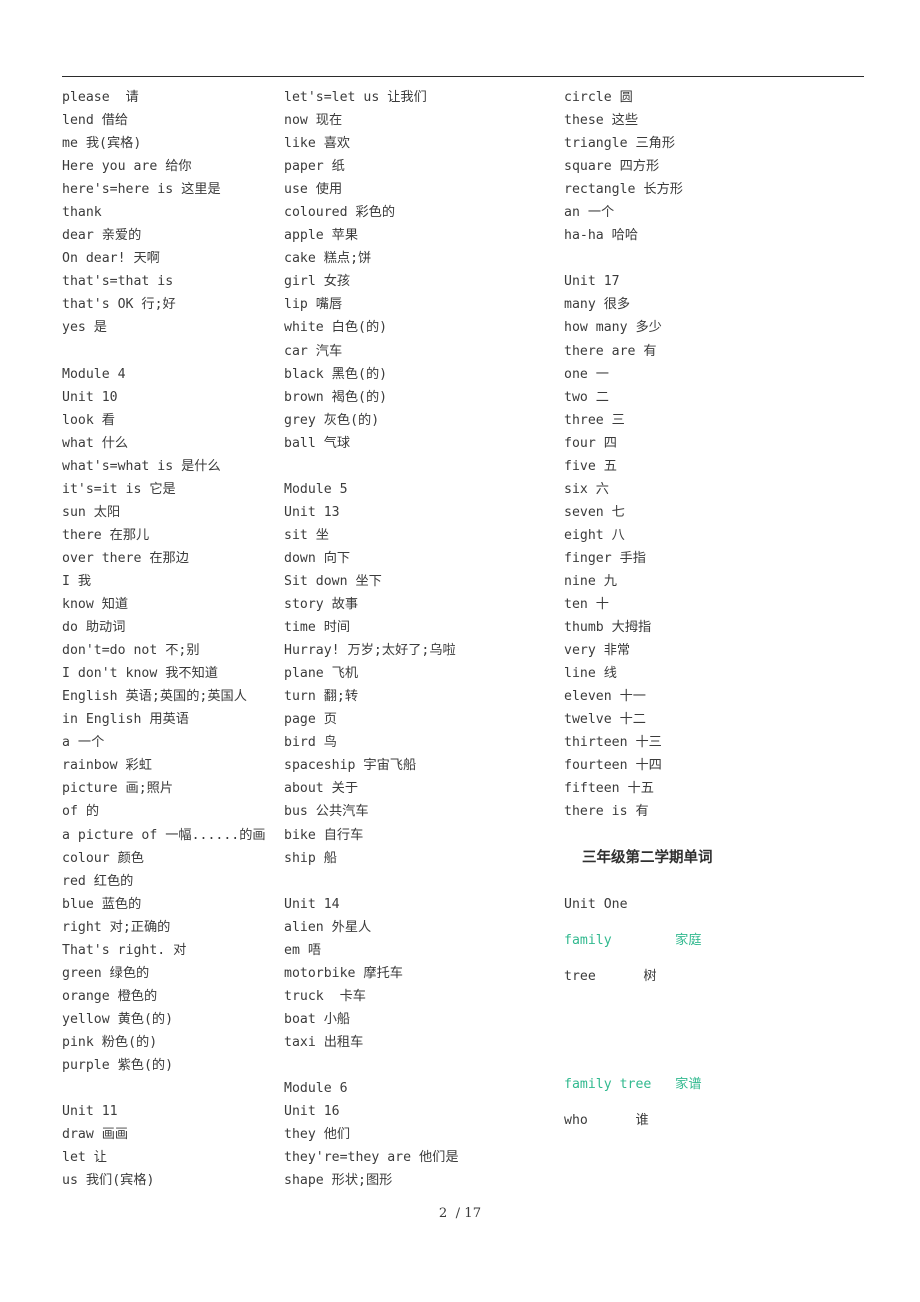 The width and height of the screenshot is (920, 1302). What do you see at coordinates (95, 121) in the screenshot?
I see `vocab-entry: lend 借给` at bounding box center [95, 121].